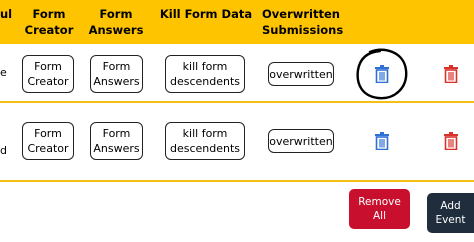  I want to click on remove-all-button: Remove All, so click(379, 209).